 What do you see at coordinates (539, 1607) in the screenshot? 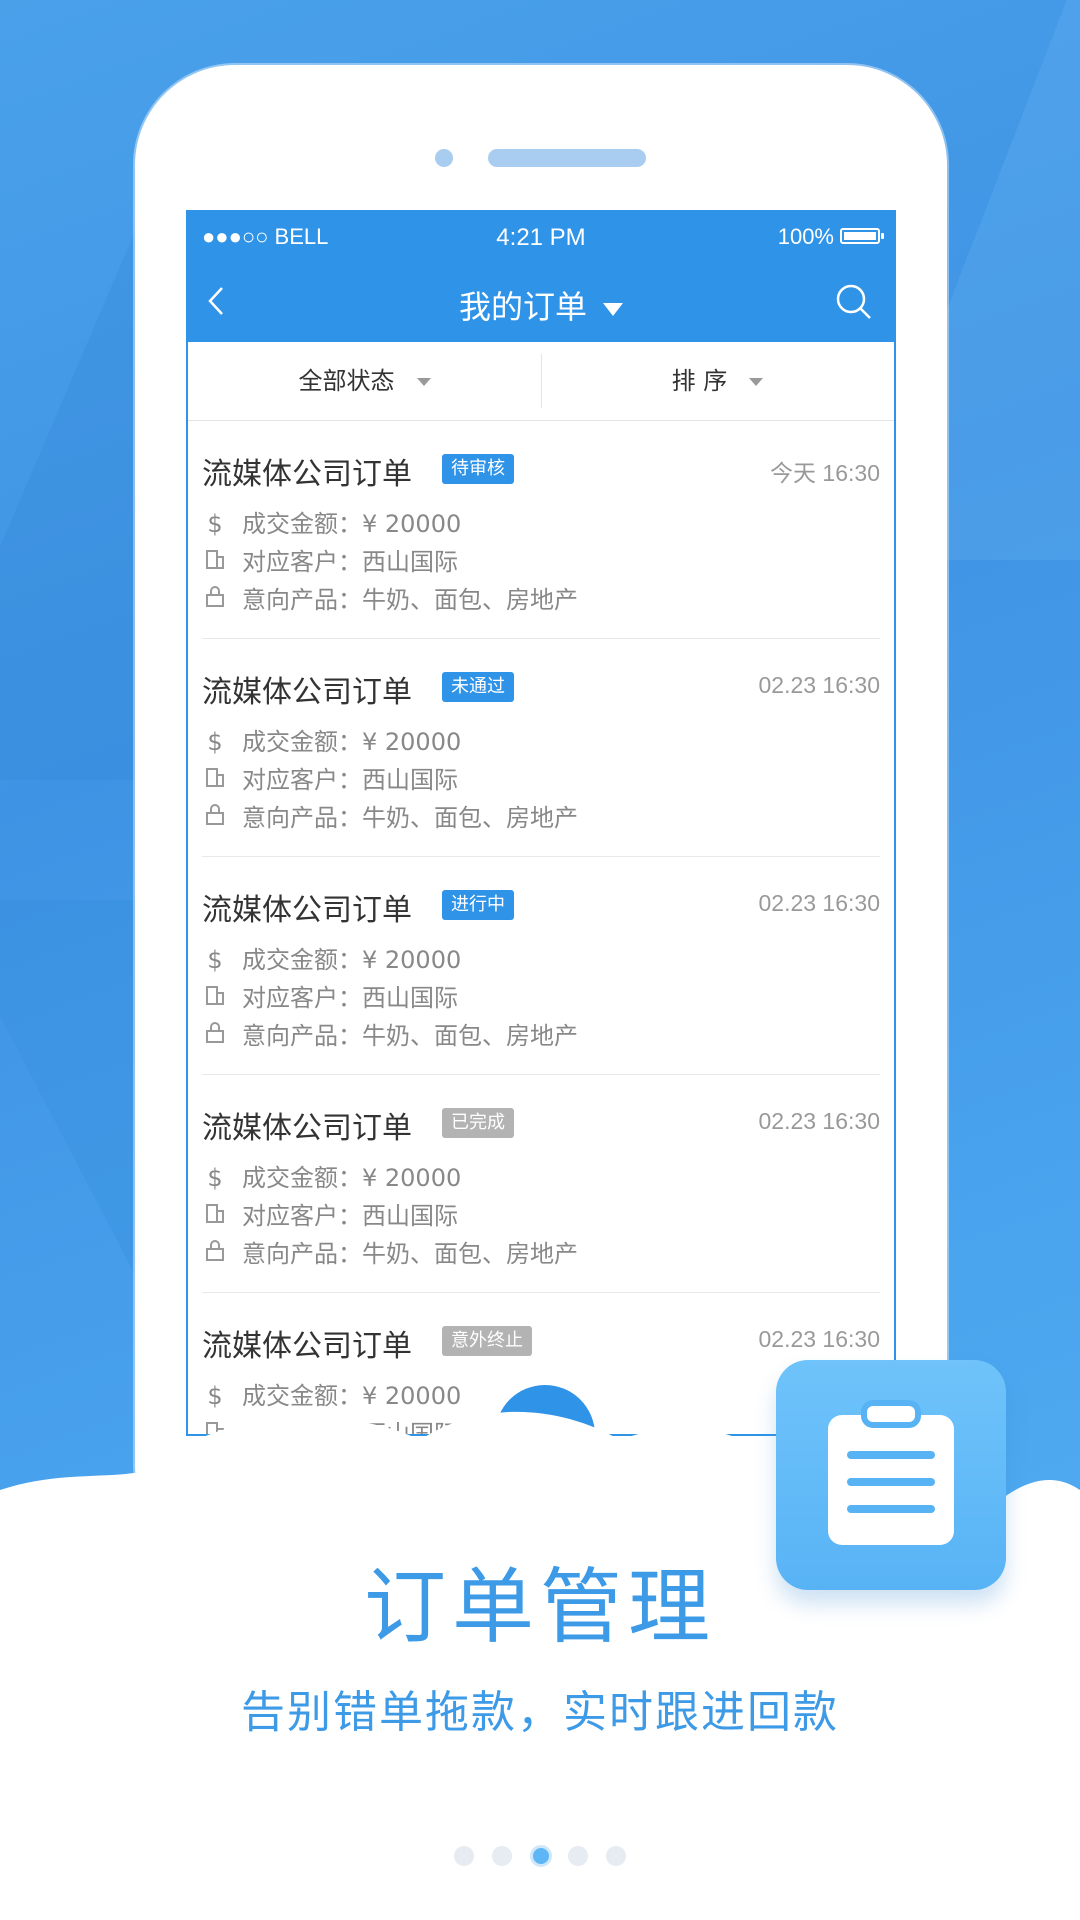
I see `promo-headline: 订单管理` at bounding box center [539, 1607].